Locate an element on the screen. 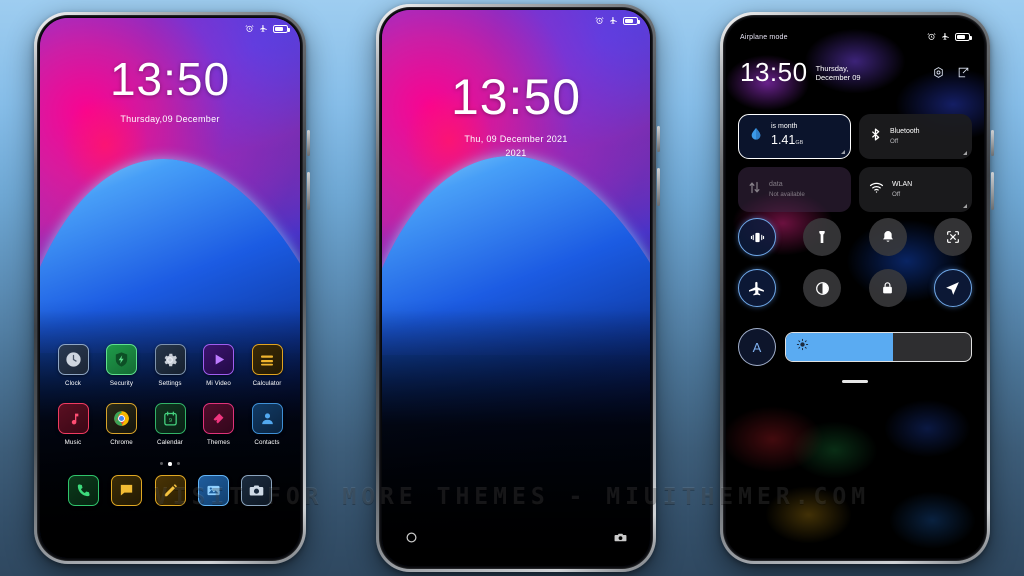 The width and height of the screenshot is (1024, 576). app-row-2: Music Chrome 9 Calendar Themes Contacts is located at coordinates (170, 424).